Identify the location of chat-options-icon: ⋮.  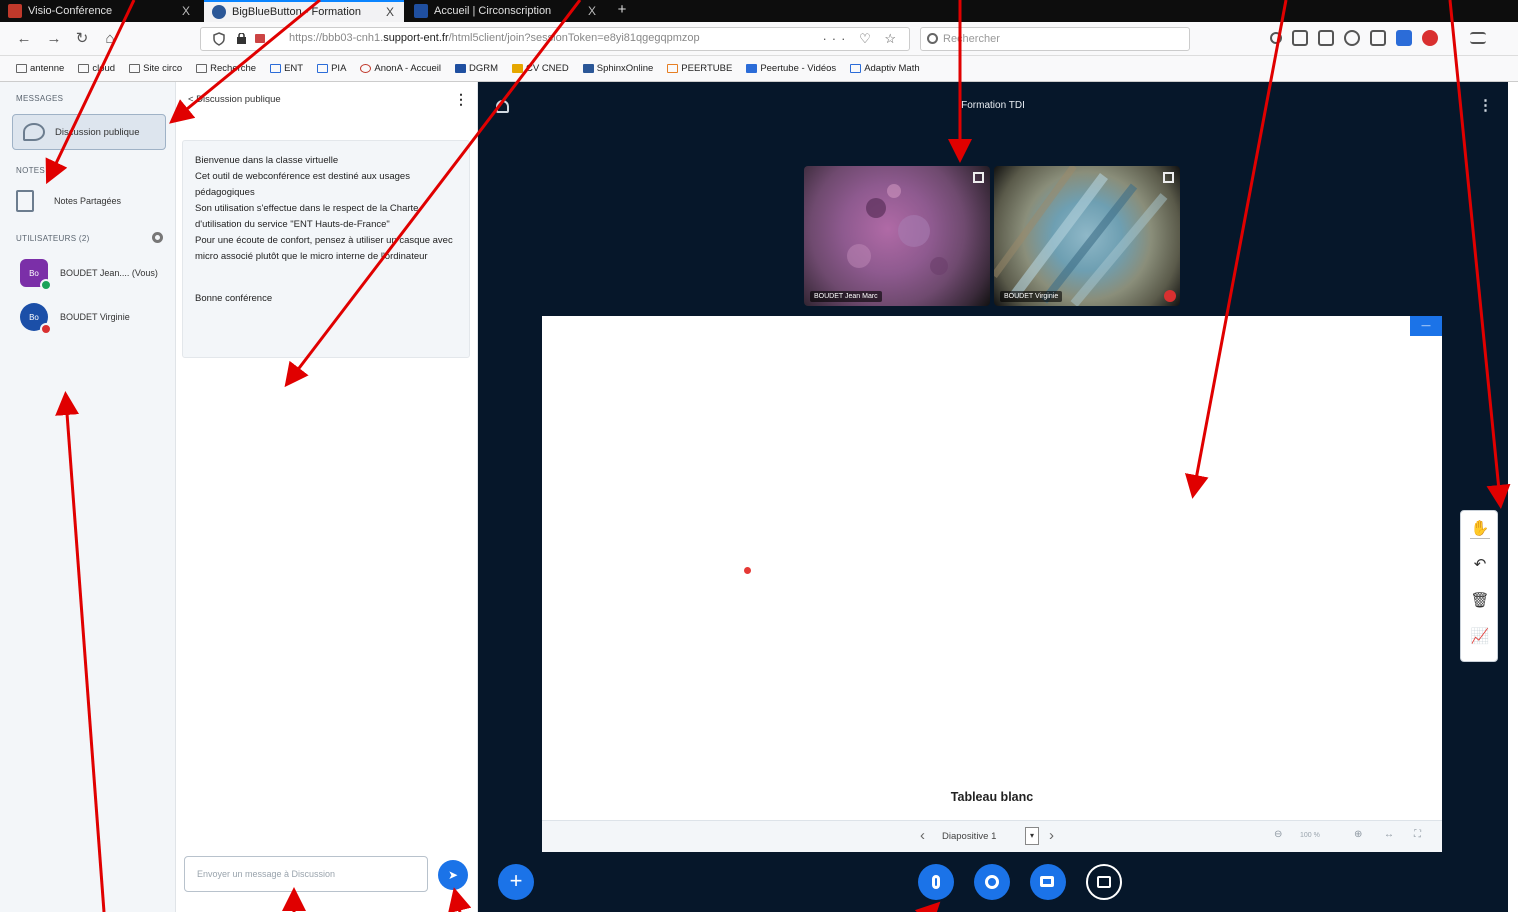
(461, 99).